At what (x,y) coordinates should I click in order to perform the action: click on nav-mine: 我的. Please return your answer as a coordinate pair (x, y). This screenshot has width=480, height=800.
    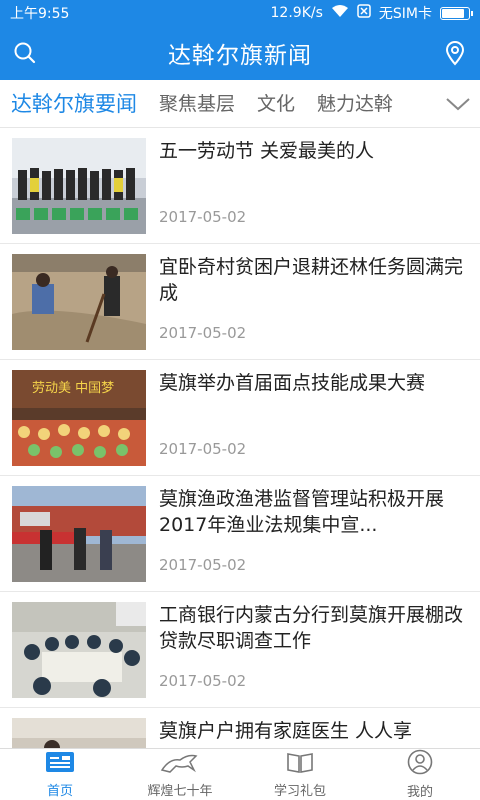
    Looking at the image, I should click on (420, 774).